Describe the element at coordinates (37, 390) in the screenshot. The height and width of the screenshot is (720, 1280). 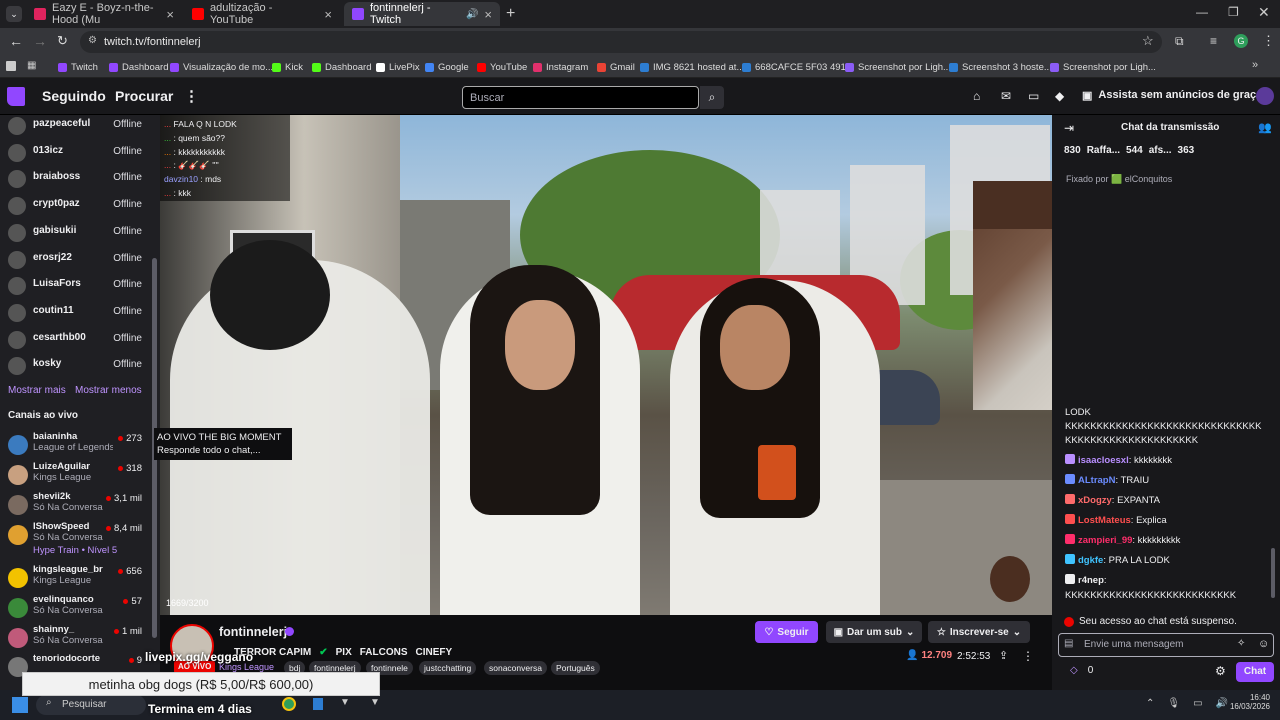
I see `show-more-link: Mostrar mais` at that location.